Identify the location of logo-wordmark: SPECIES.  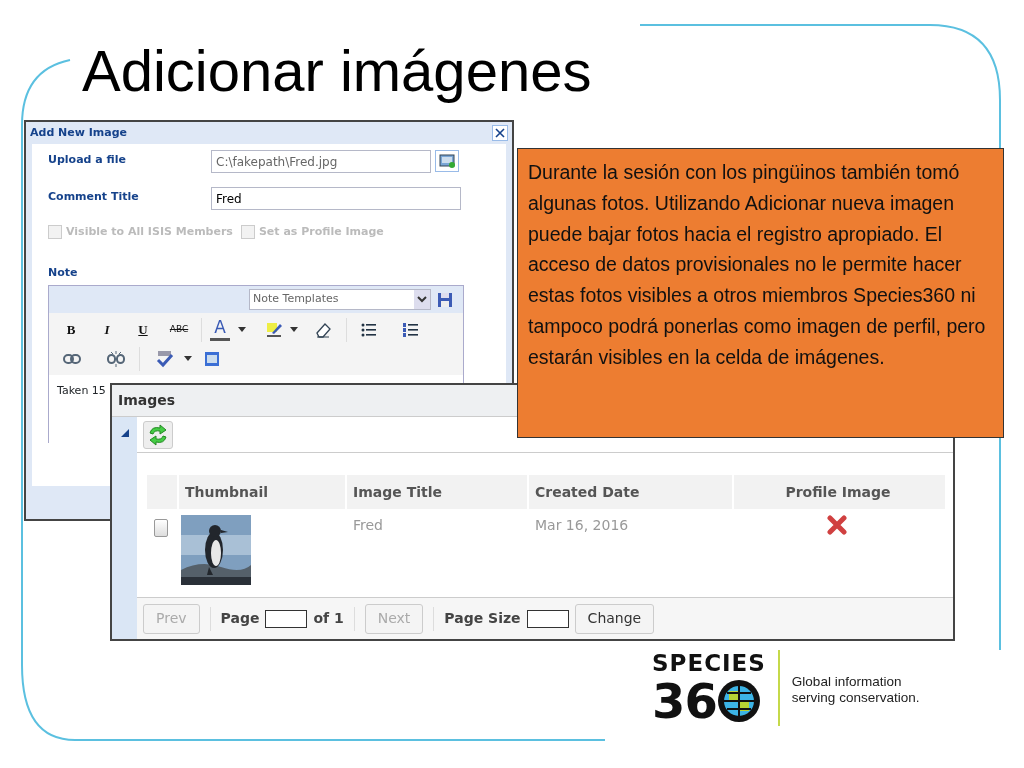
(709, 663).